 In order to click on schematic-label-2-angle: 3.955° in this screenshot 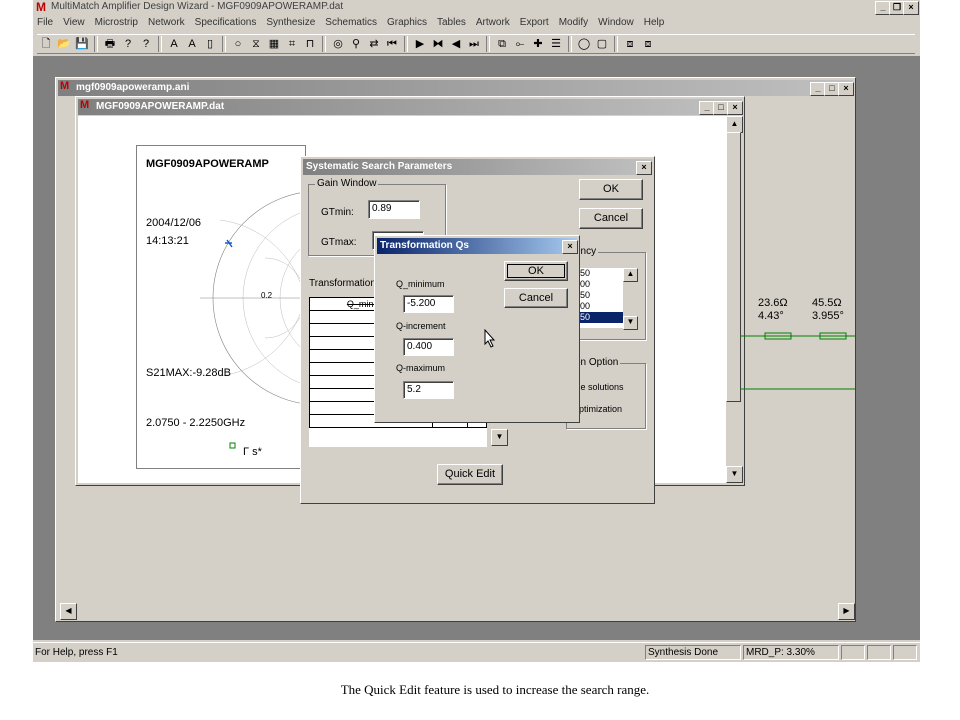, I will do `click(828, 316)`.